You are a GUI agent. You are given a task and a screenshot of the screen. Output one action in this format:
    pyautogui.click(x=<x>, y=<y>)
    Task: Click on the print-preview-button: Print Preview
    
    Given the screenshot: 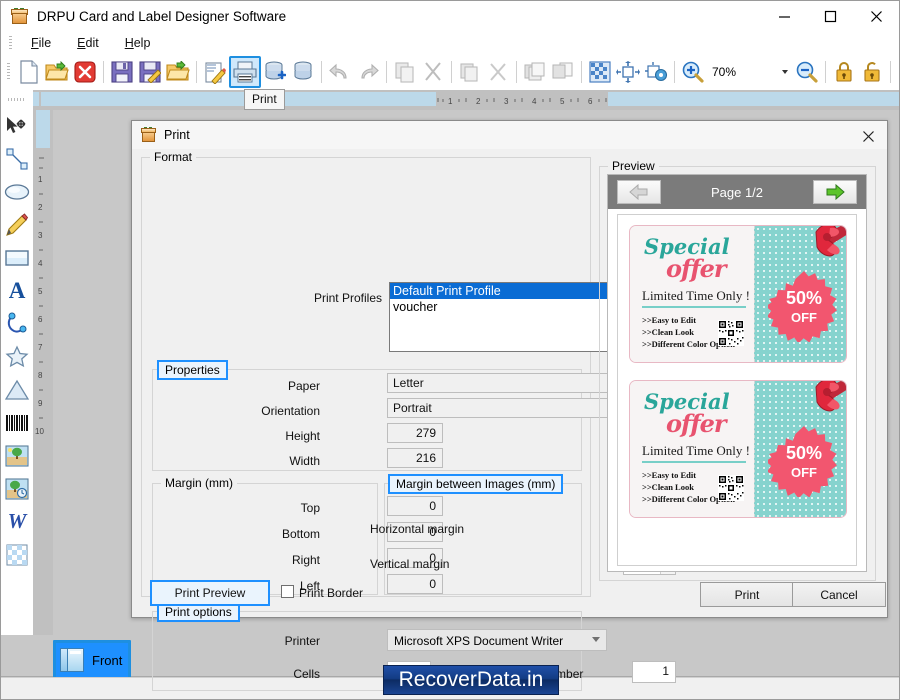 What is the action you would take?
    pyautogui.click(x=210, y=593)
    